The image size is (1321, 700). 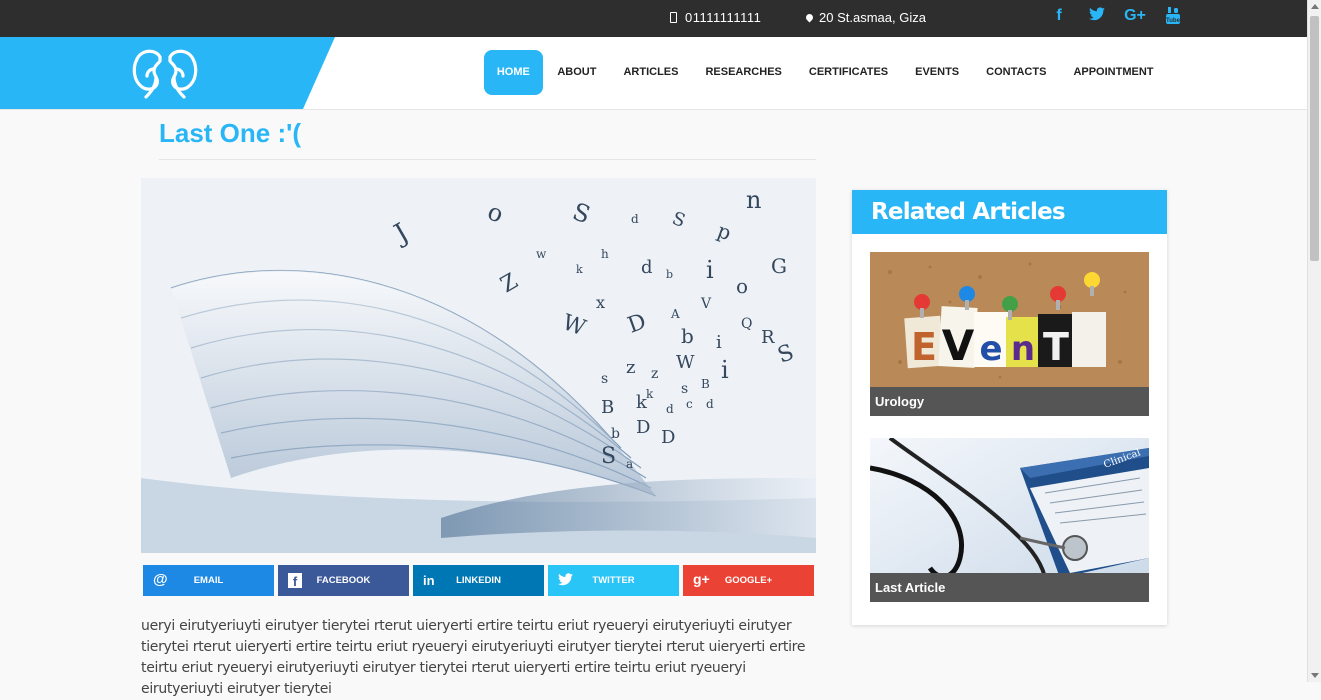 I want to click on event-letter-v: V, so click(x=958, y=345).